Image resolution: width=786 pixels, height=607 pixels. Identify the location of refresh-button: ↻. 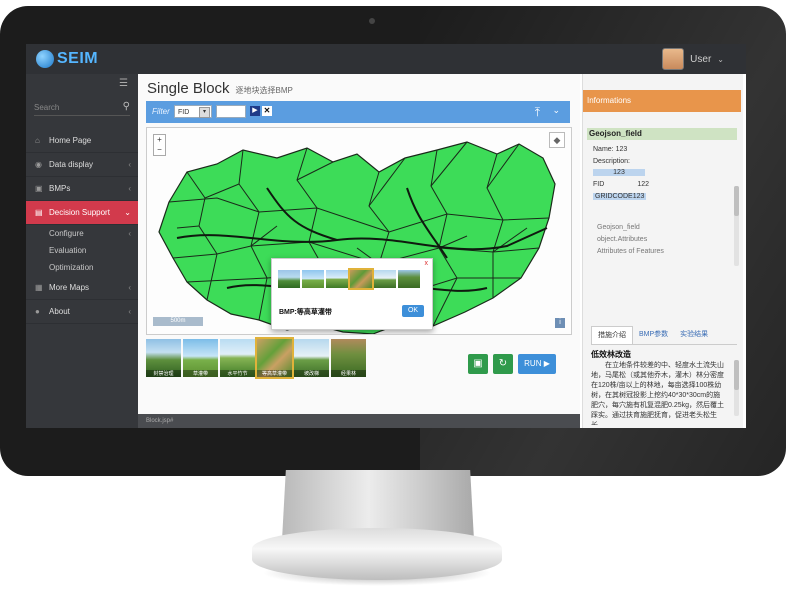
(503, 364).